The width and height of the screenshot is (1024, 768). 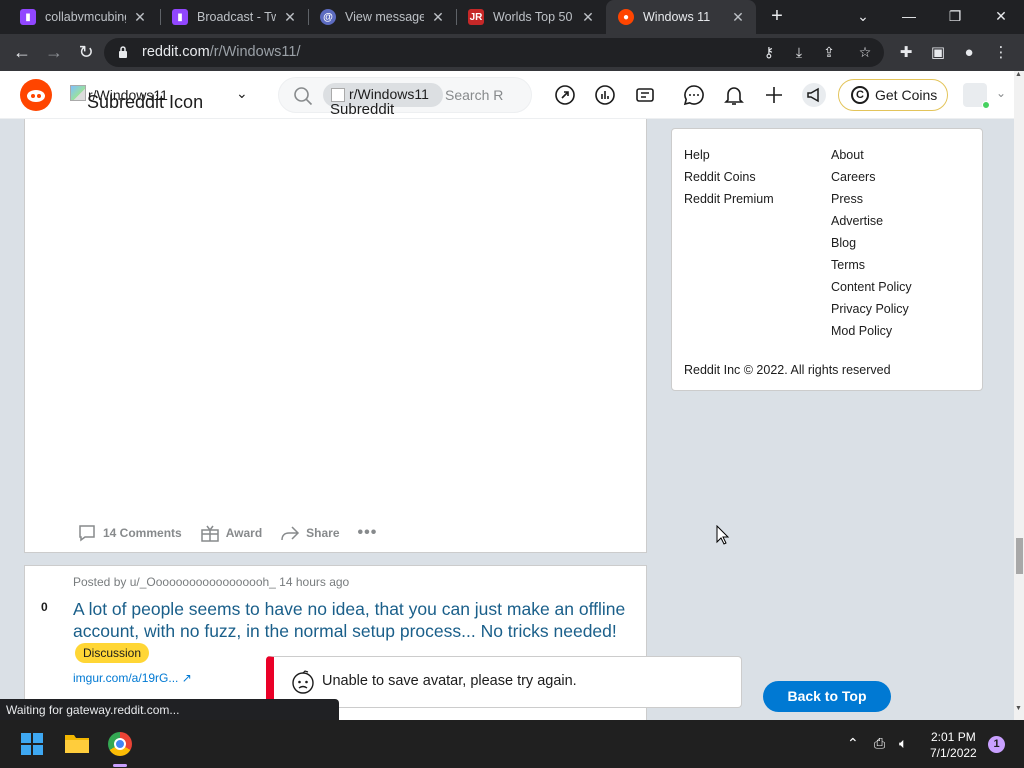 What do you see at coordinates (1001, 53) in the screenshot?
I see `menu-icon: ⋮` at bounding box center [1001, 53].